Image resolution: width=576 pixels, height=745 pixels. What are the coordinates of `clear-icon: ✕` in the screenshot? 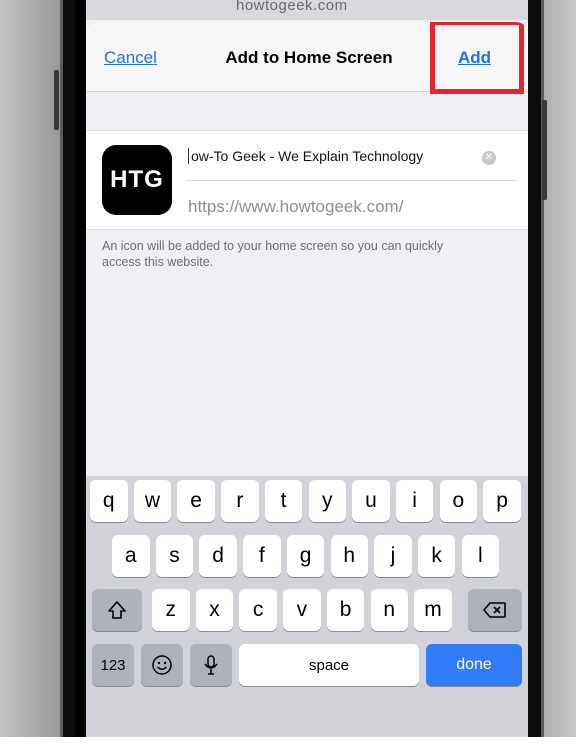 It's located at (489, 158).